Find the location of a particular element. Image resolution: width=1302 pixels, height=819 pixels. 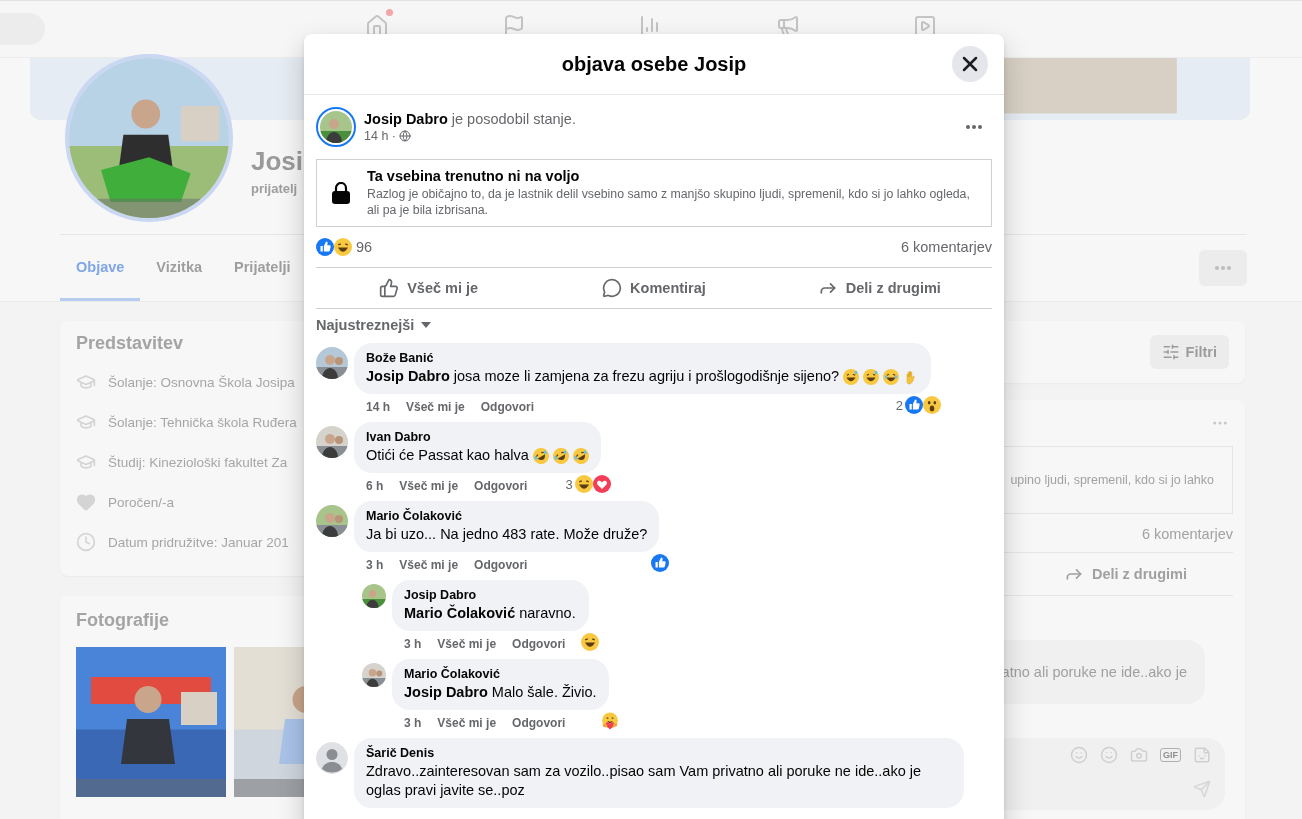

reaction-count: 96 is located at coordinates (364, 247).